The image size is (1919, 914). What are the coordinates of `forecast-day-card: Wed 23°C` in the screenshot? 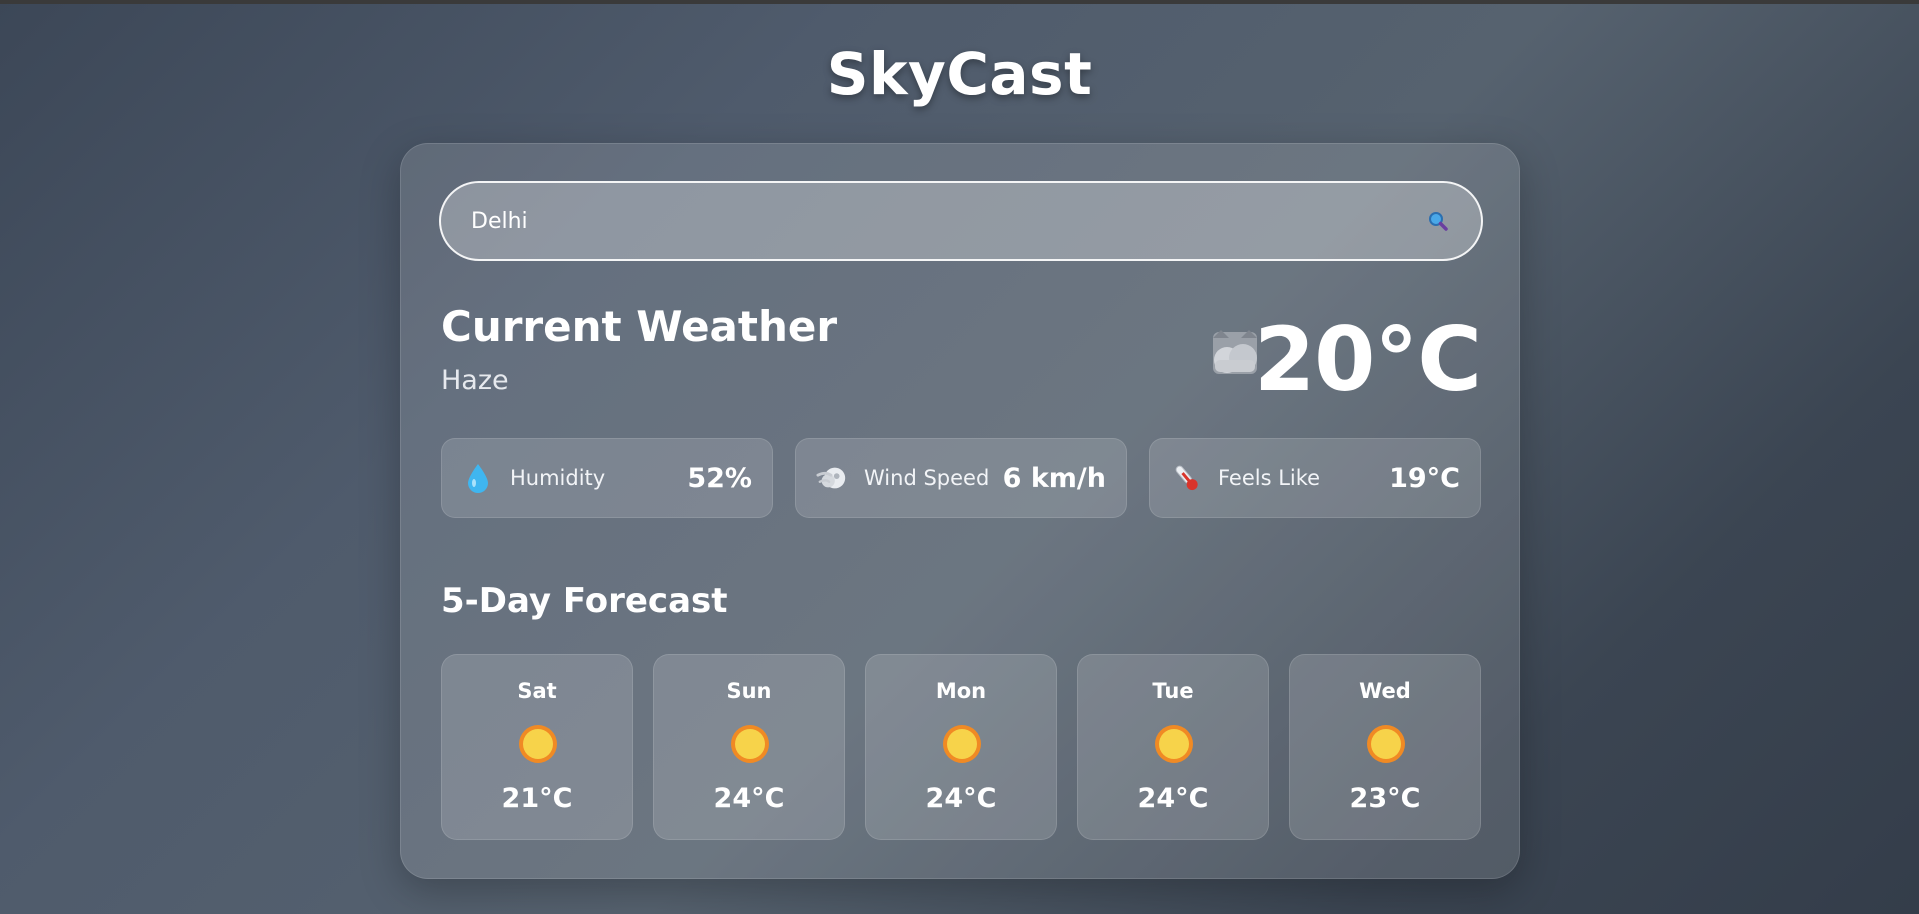 It's located at (1385, 747).